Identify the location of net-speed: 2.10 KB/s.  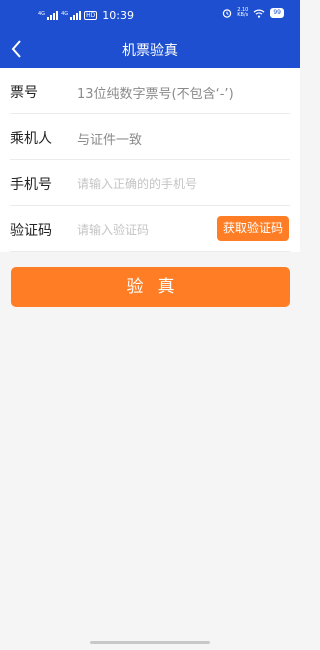
(242, 13).